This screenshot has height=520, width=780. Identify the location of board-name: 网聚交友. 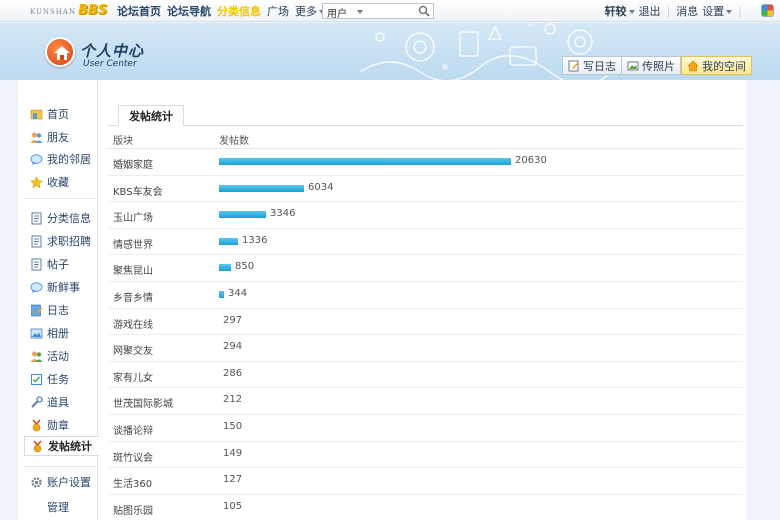
(133, 349).